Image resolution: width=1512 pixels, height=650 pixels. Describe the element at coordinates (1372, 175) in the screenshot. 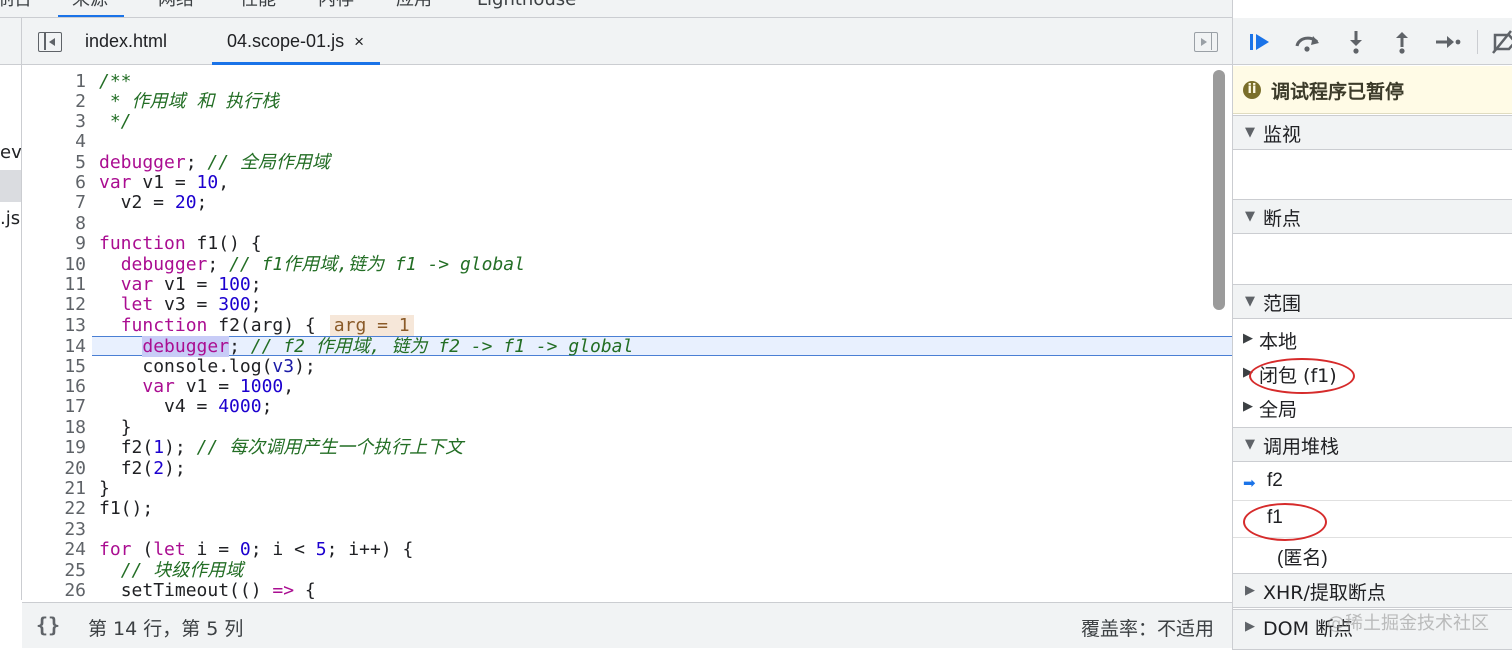

I see `watch-content` at that location.